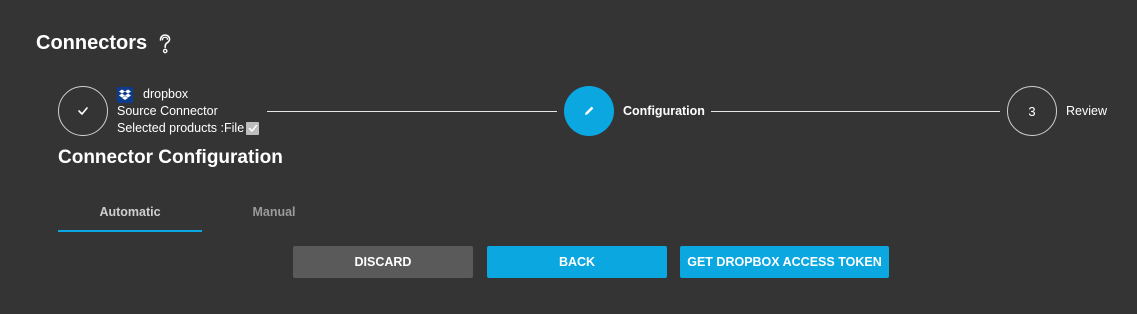 The height and width of the screenshot is (314, 1137). I want to click on tab-active-indicator, so click(130, 231).